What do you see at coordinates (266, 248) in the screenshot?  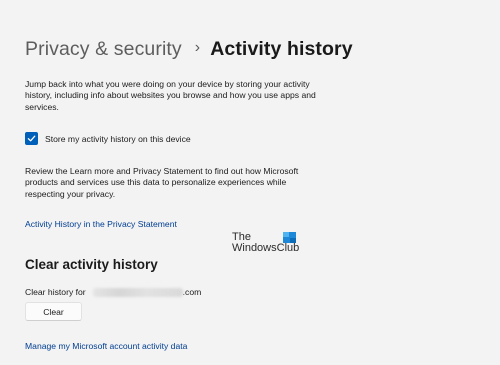 I see `watermark-line-2: WindowsClub` at bounding box center [266, 248].